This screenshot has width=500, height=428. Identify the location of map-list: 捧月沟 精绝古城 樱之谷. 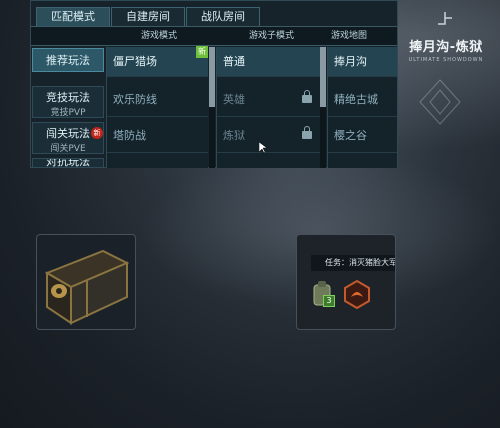
(362, 107).